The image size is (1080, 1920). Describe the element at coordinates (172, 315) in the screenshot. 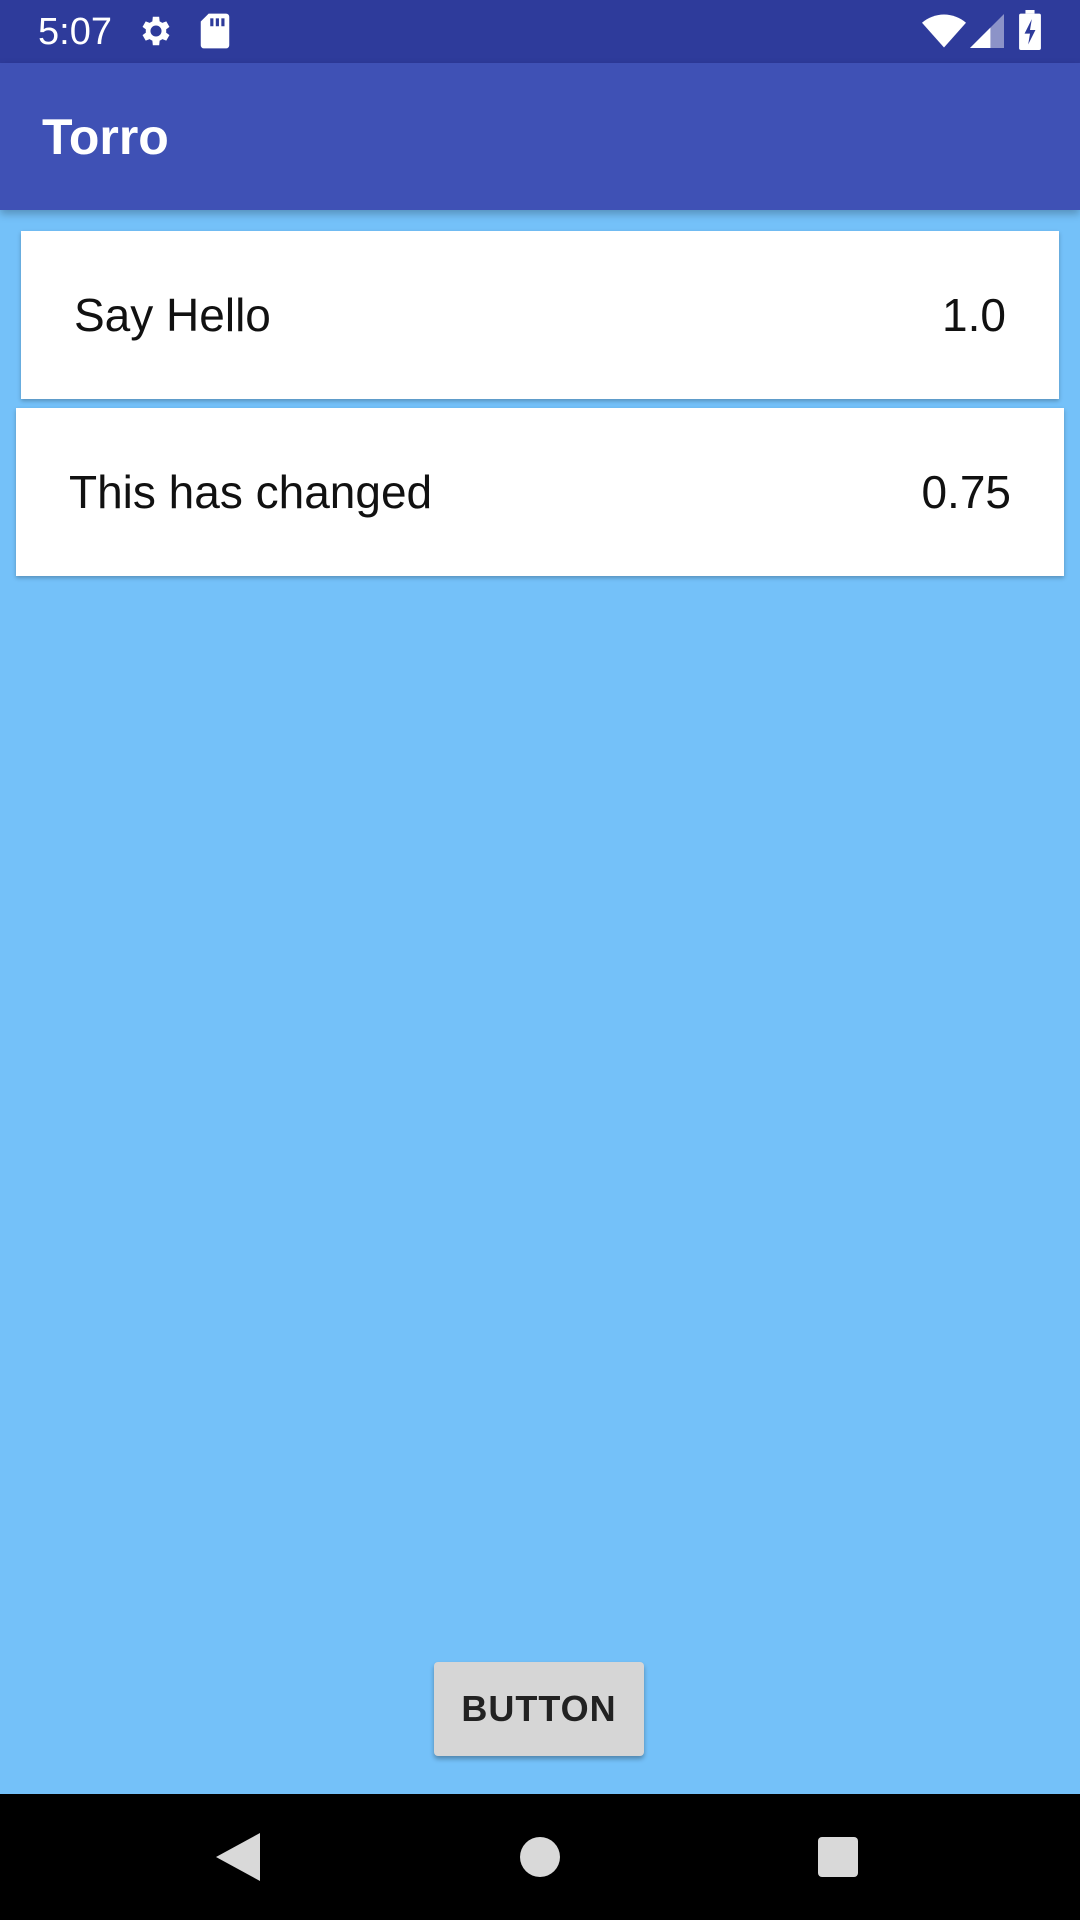

I see `list-item-label: Say Hello` at that location.